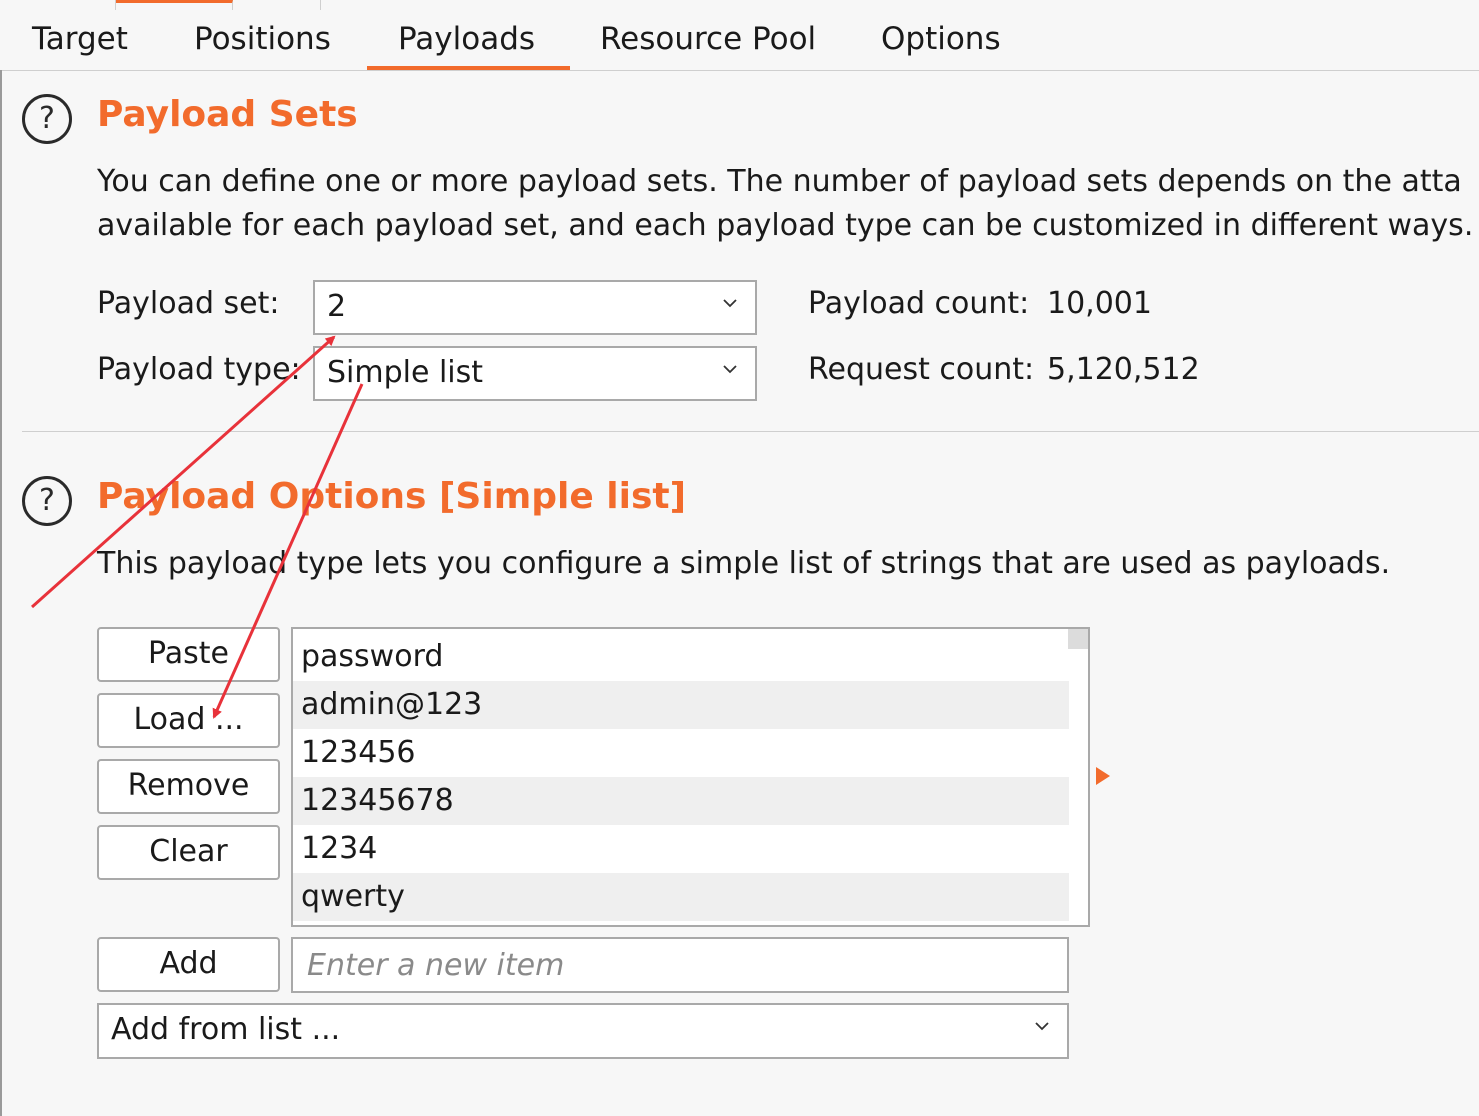 This screenshot has height=1116, width=1479. I want to click on payload-type-label: Payload type:, so click(199, 369).